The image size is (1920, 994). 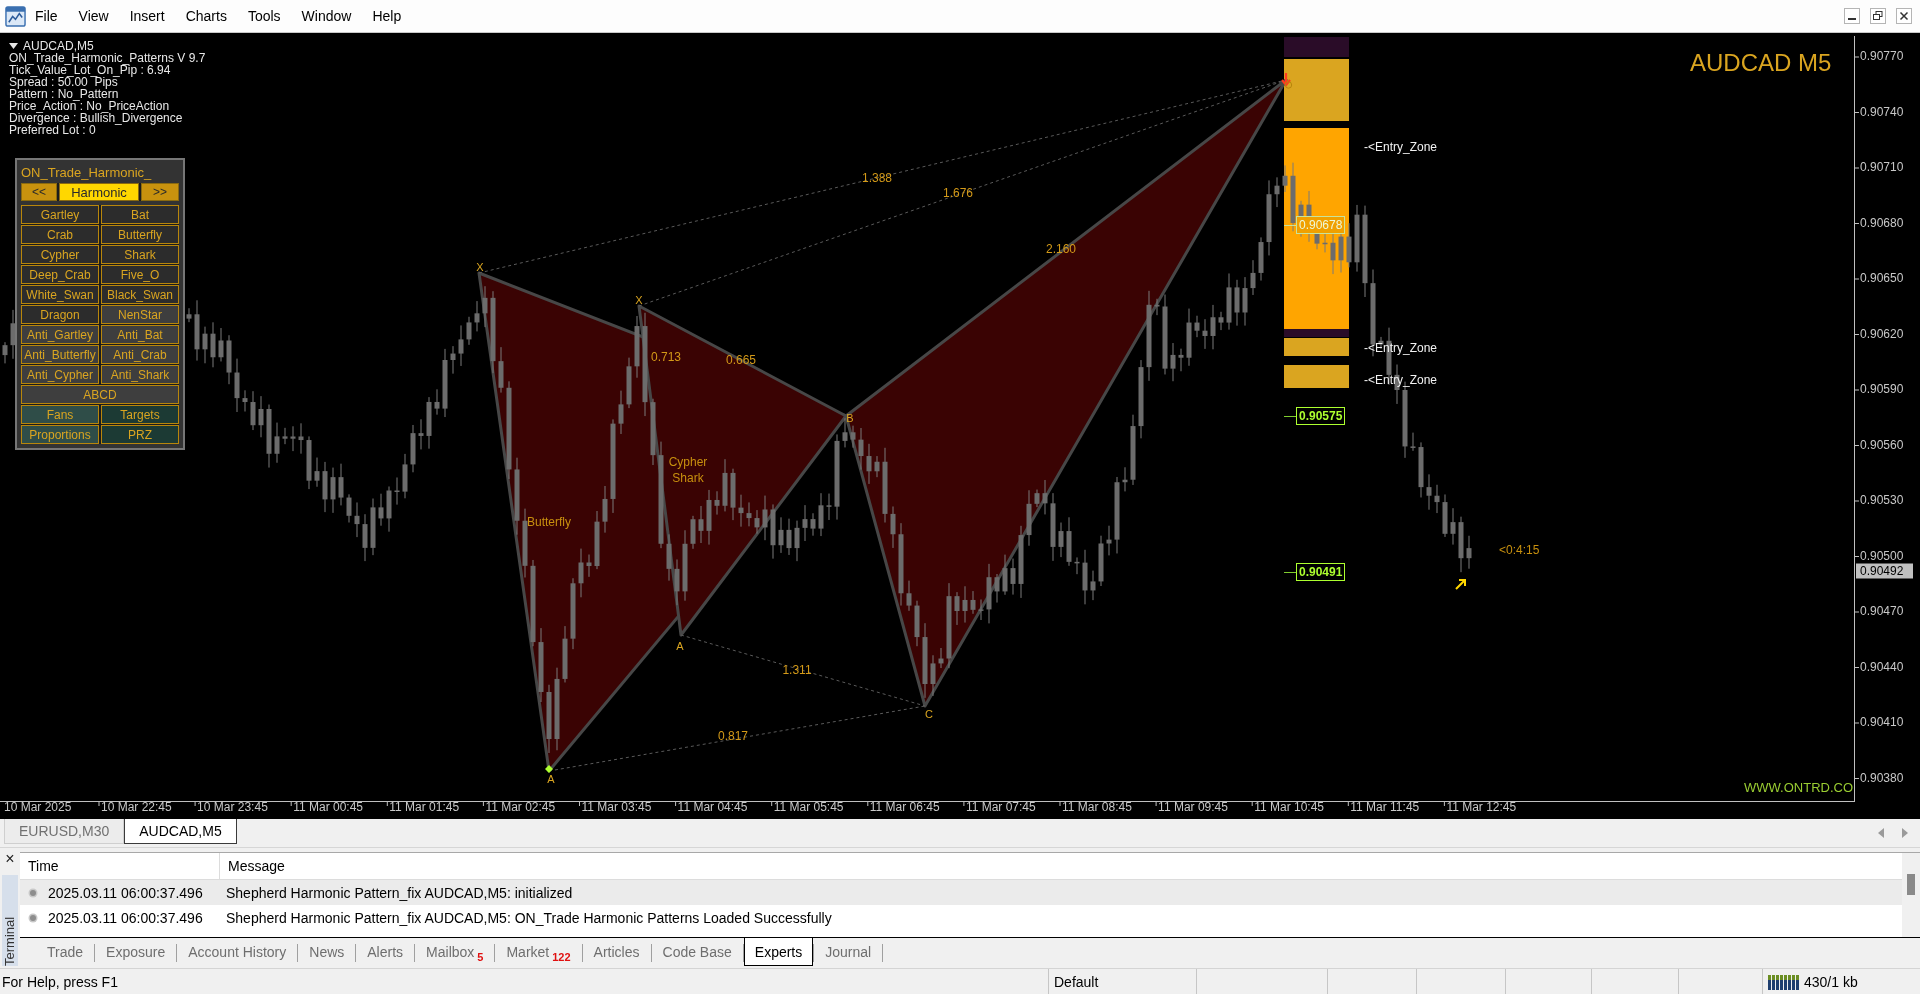 I want to click on close-button: ×, so click(x=10, y=859).